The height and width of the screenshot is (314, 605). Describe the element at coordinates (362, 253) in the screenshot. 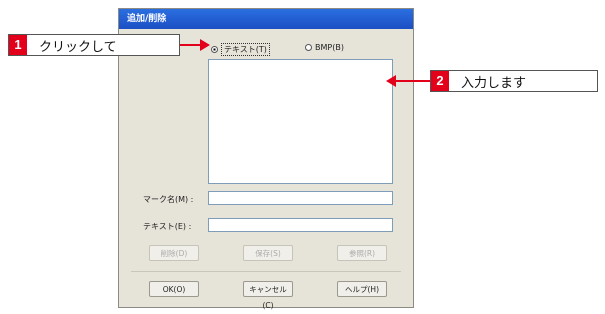

I see `browse-button: 参照(R)` at that location.